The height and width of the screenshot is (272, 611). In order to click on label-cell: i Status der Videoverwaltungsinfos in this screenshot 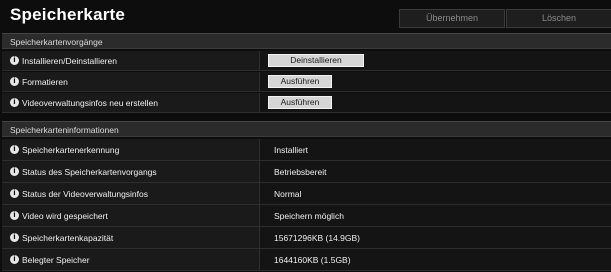, I will do `click(131, 193)`.